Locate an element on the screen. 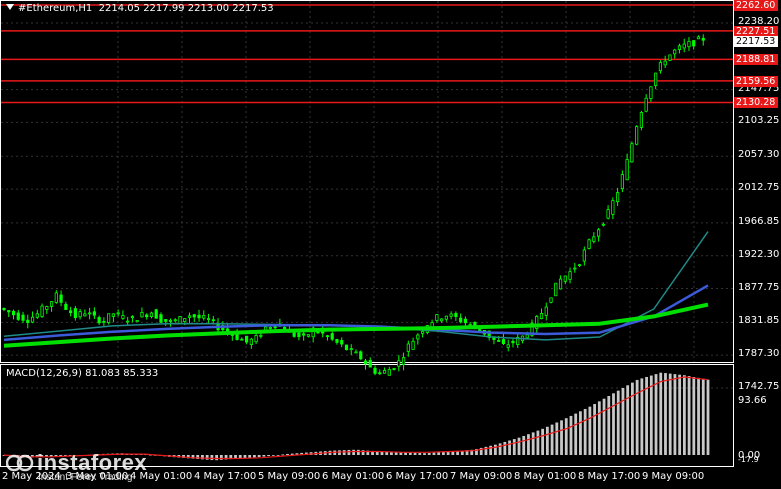  symbol-label: #Ethereum,H1 is located at coordinates (55, 8).